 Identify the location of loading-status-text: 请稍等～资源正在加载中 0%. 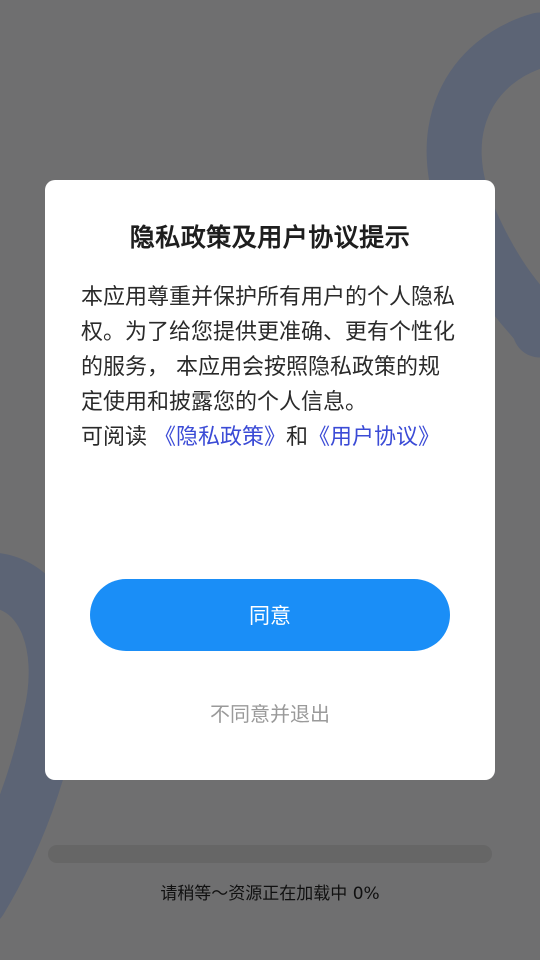
(270, 894).